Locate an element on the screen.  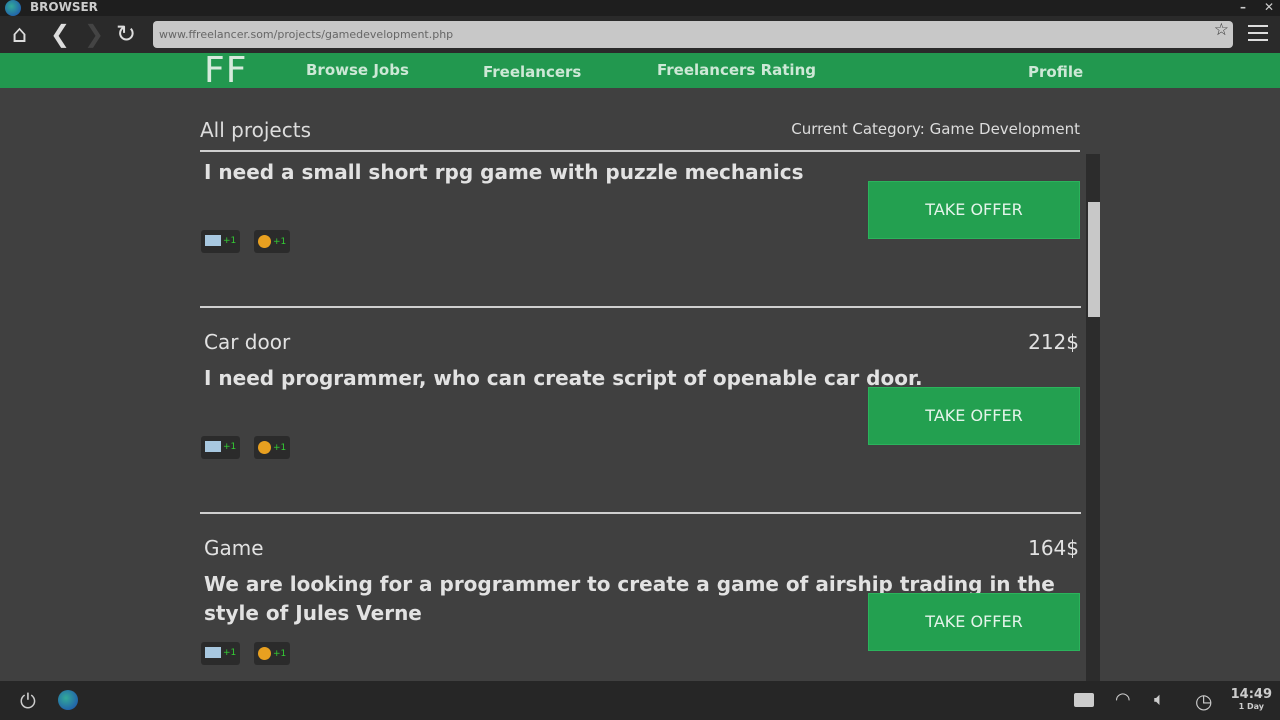
wifi-icon: ◠ is located at coordinates (1123, 699).